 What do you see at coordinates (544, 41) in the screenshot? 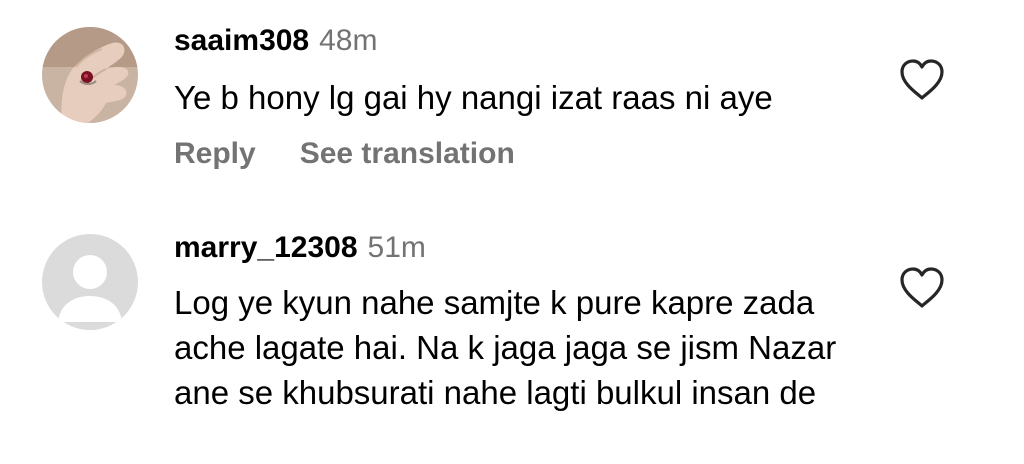
I see `comment-meta: saaim308 48m` at bounding box center [544, 41].